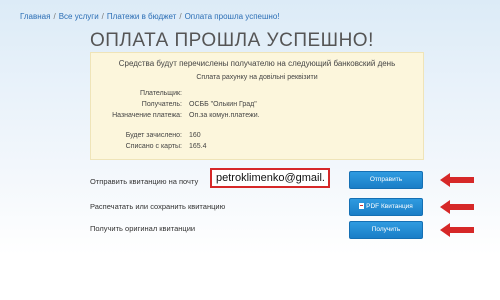 The image size is (500, 300). What do you see at coordinates (223, 104) in the screenshot?
I see `info-row-value: ОСББ "Олькин Град"` at bounding box center [223, 104].